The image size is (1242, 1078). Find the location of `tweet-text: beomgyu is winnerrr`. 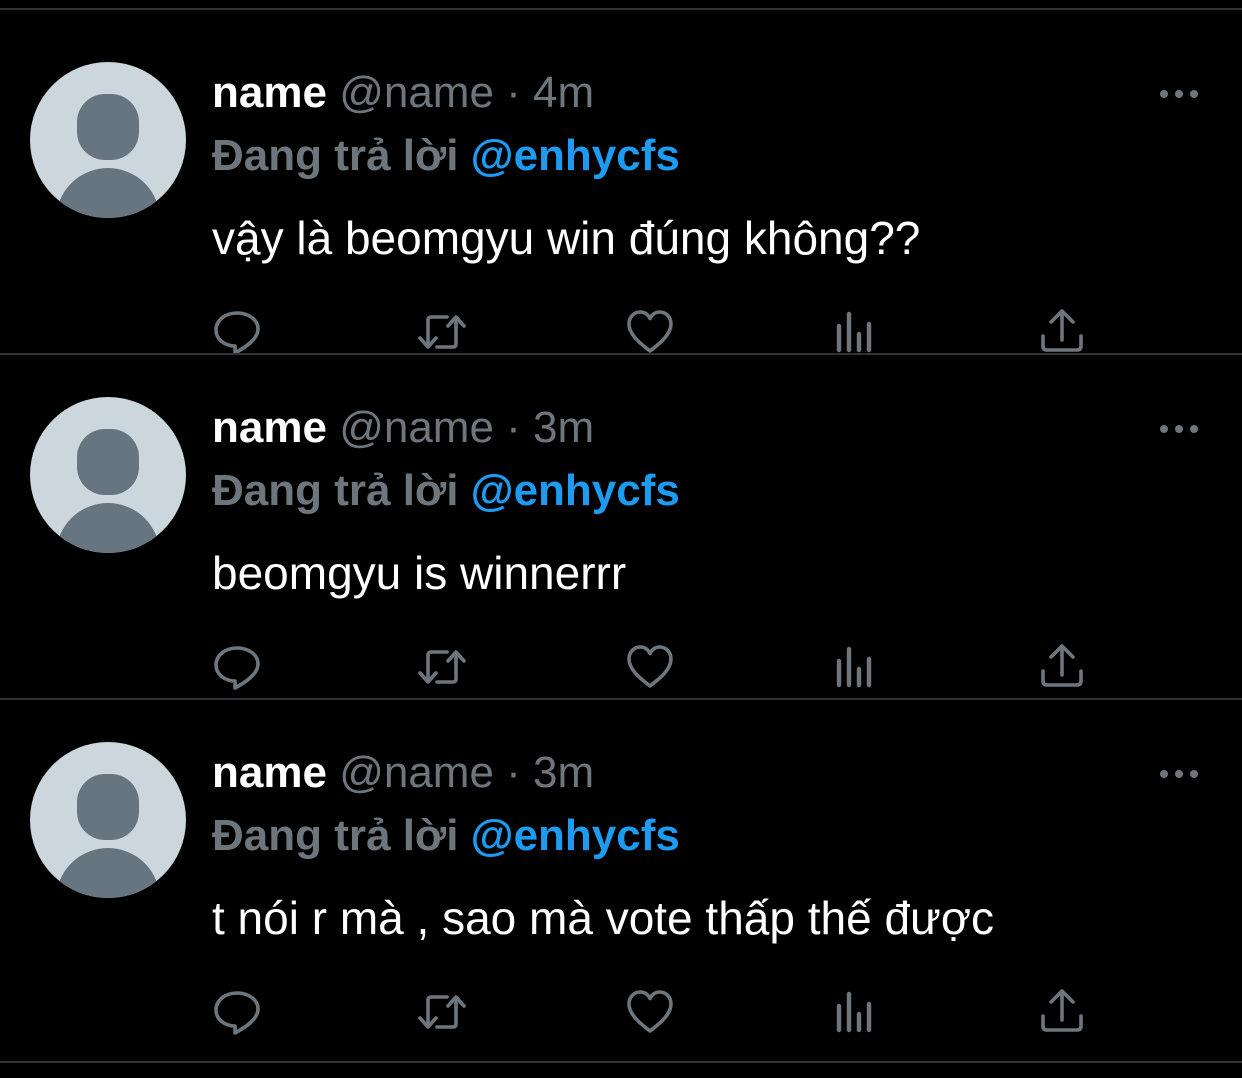

tweet-text: beomgyu is winnerrr is located at coordinates (419, 573).